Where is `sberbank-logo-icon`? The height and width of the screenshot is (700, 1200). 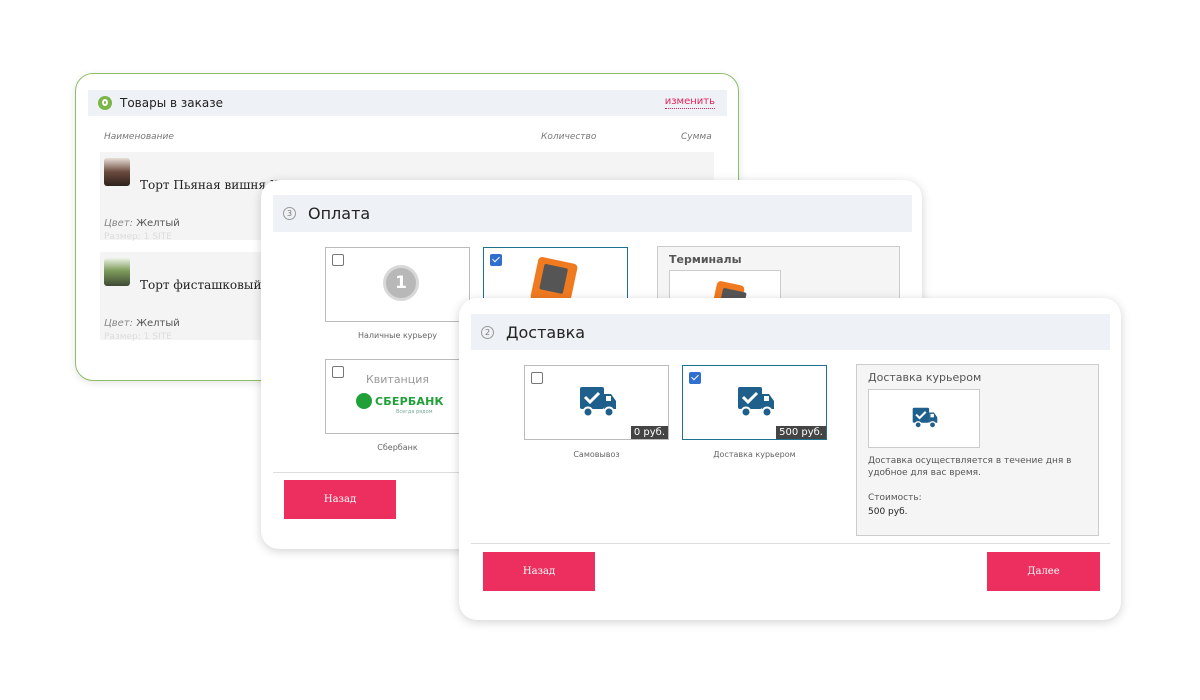
sberbank-logo-icon is located at coordinates (364, 401).